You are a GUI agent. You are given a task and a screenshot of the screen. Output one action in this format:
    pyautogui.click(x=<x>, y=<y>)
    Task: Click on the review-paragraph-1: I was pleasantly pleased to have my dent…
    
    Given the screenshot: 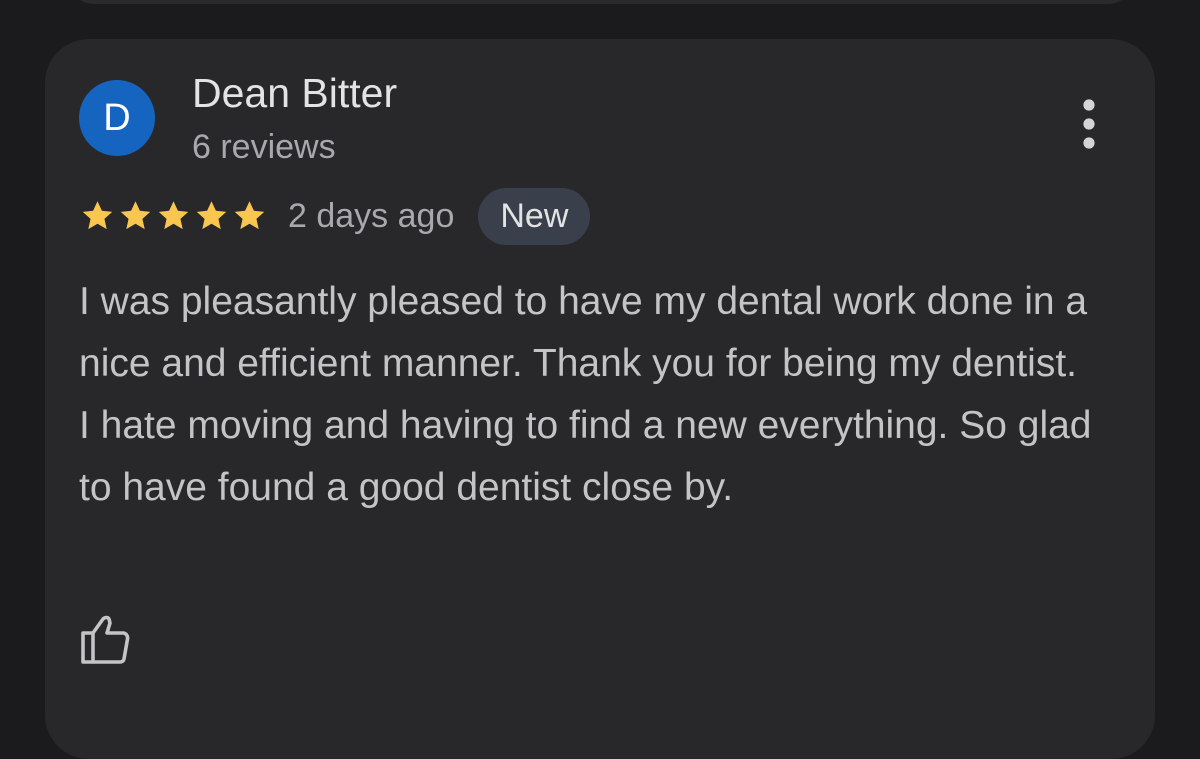 What is the action you would take?
    pyautogui.click(x=583, y=332)
    